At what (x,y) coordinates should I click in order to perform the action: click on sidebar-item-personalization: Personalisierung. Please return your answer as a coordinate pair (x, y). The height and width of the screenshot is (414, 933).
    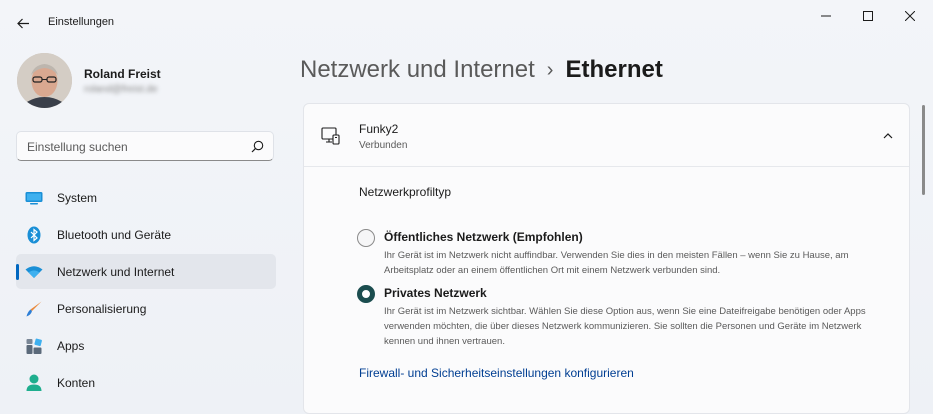
    Looking at the image, I should click on (146, 308).